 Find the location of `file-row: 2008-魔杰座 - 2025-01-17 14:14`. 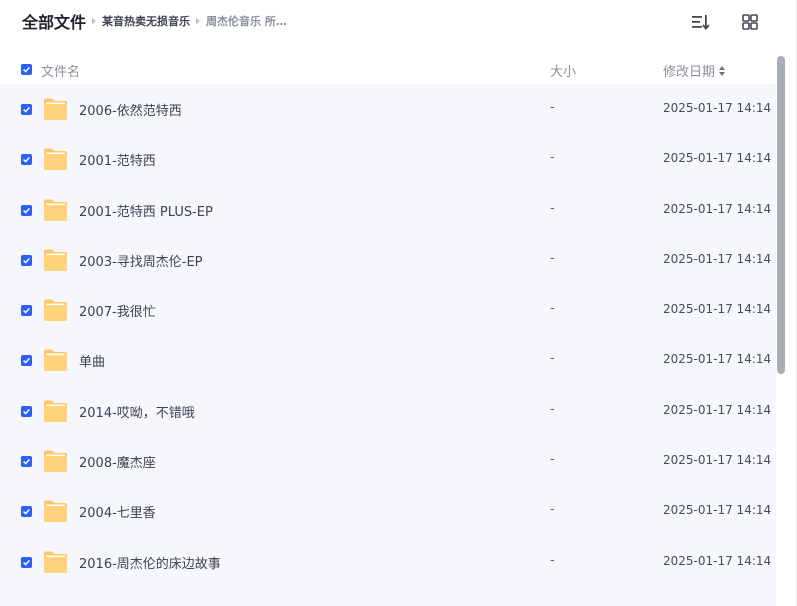

file-row: 2008-魔杰座 - 2025-01-17 14:14 is located at coordinates (388, 461).